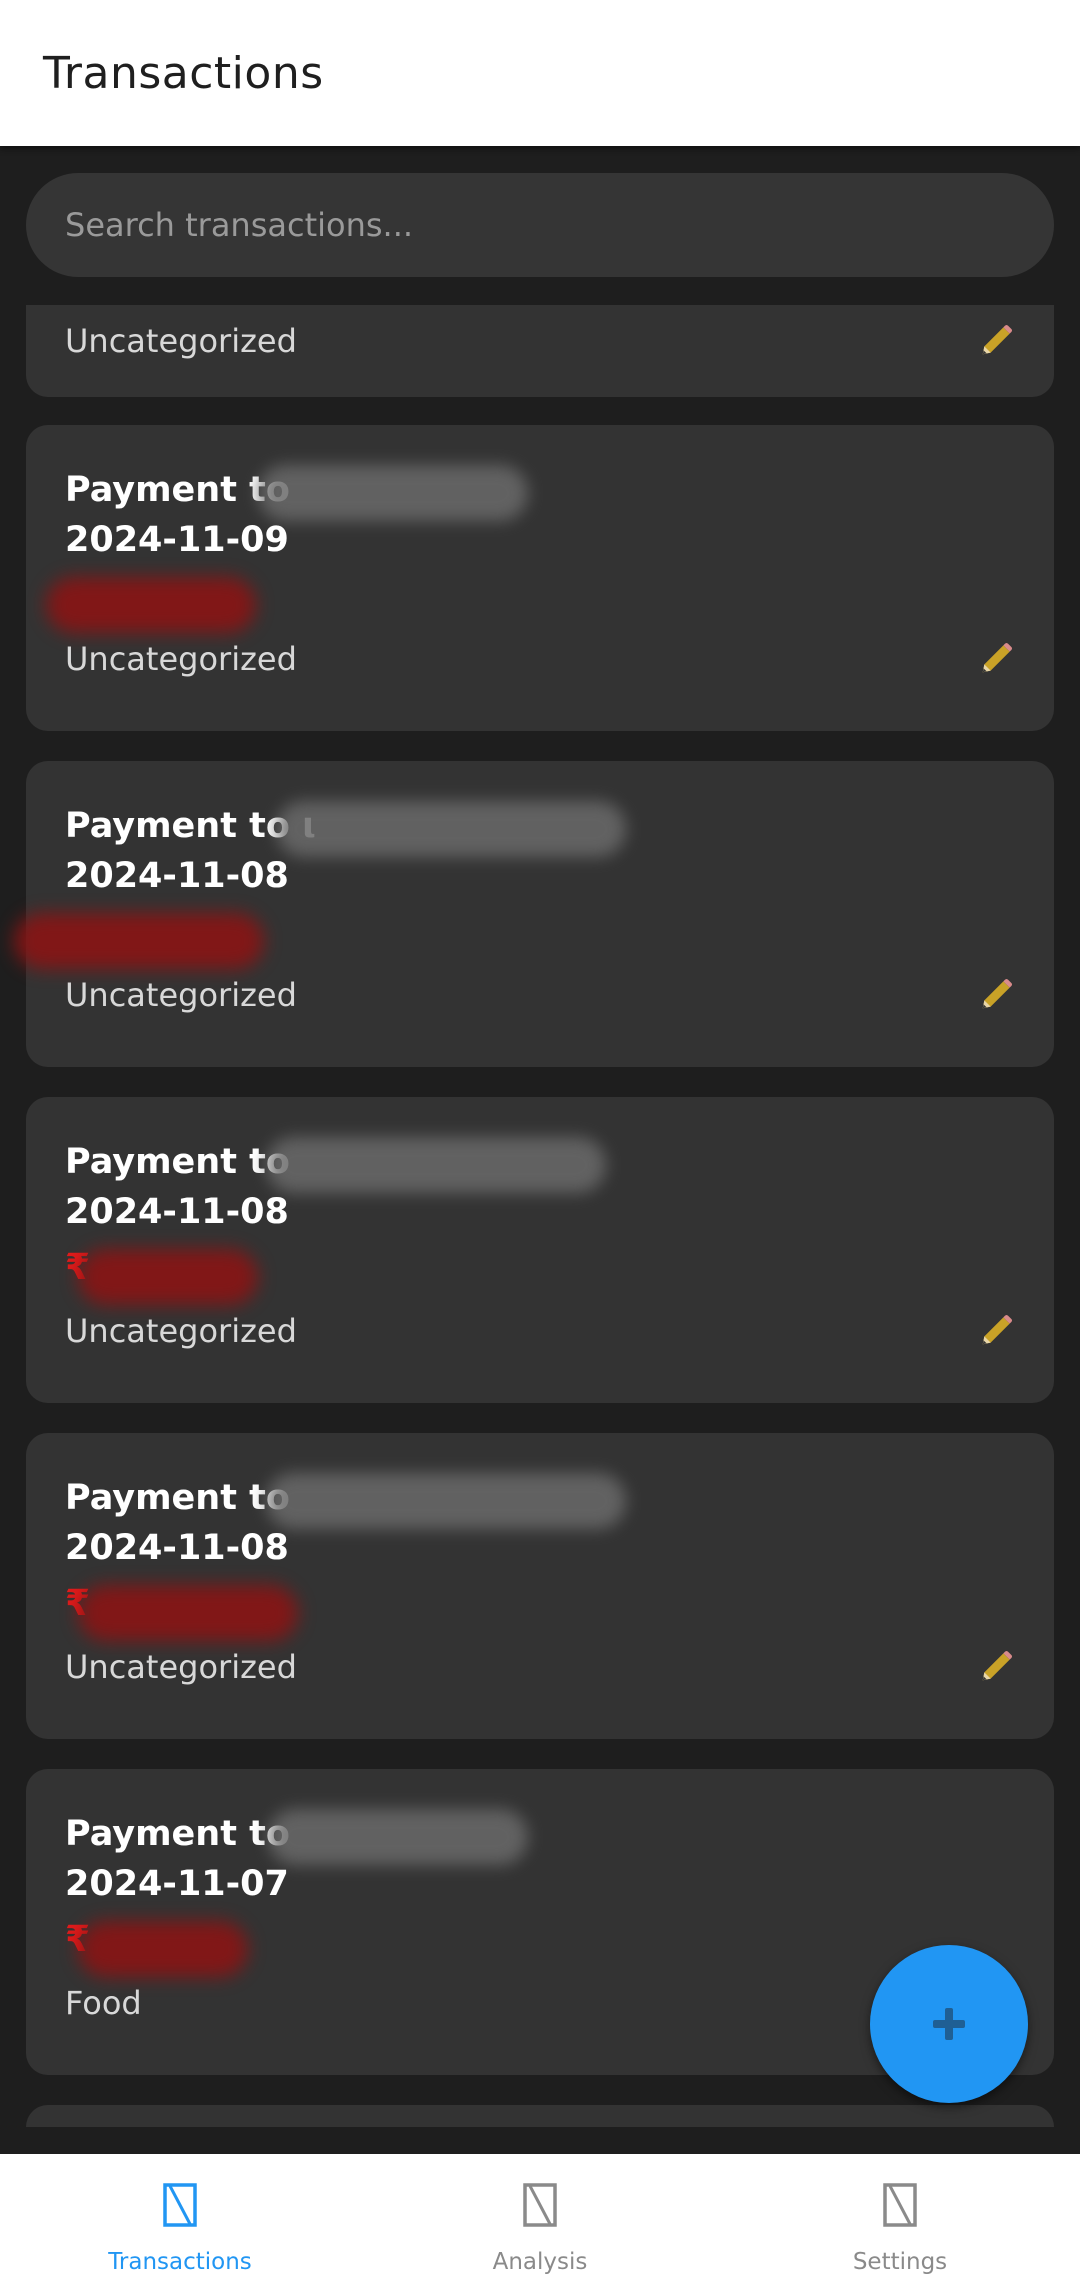 The width and height of the screenshot is (1080, 2282). I want to click on add-transaction-button, so click(949, 2024).